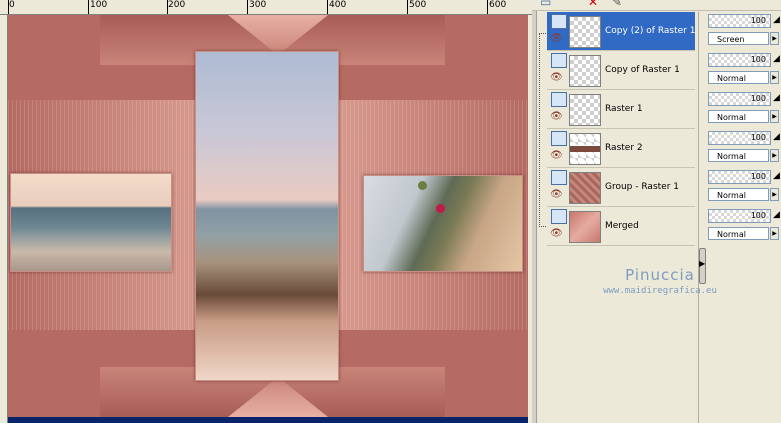  What do you see at coordinates (422, 185) in the screenshot?
I see `leaf-decoration` at bounding box center [422, 185].